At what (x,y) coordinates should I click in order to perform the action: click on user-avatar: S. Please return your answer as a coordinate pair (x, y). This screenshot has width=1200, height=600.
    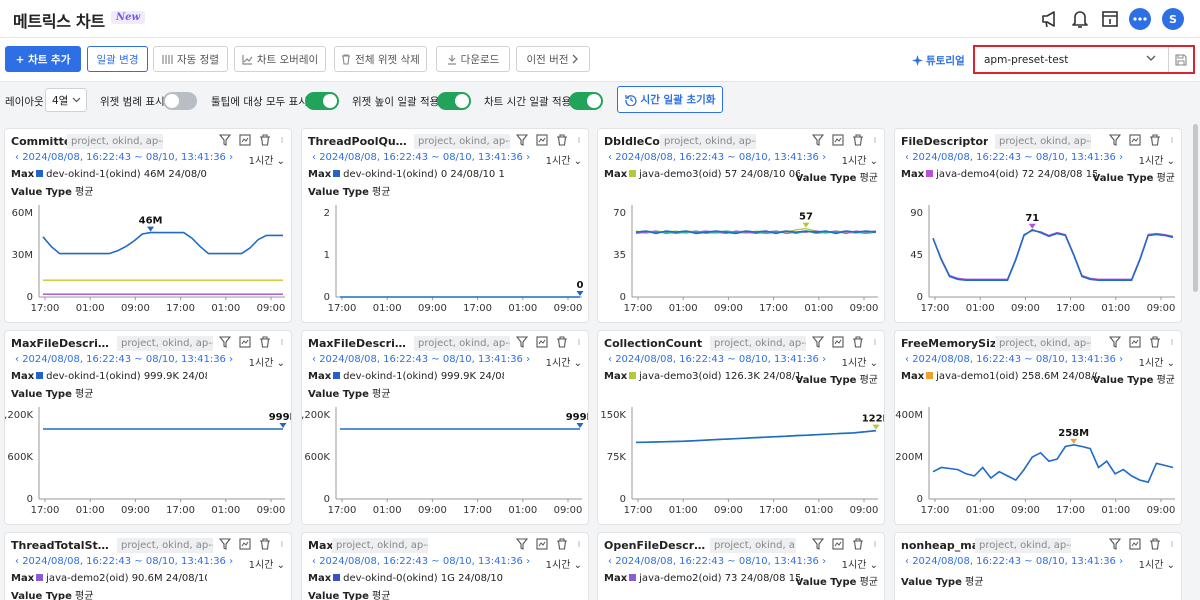
    Looking at the image, I should click on (1173, 19).